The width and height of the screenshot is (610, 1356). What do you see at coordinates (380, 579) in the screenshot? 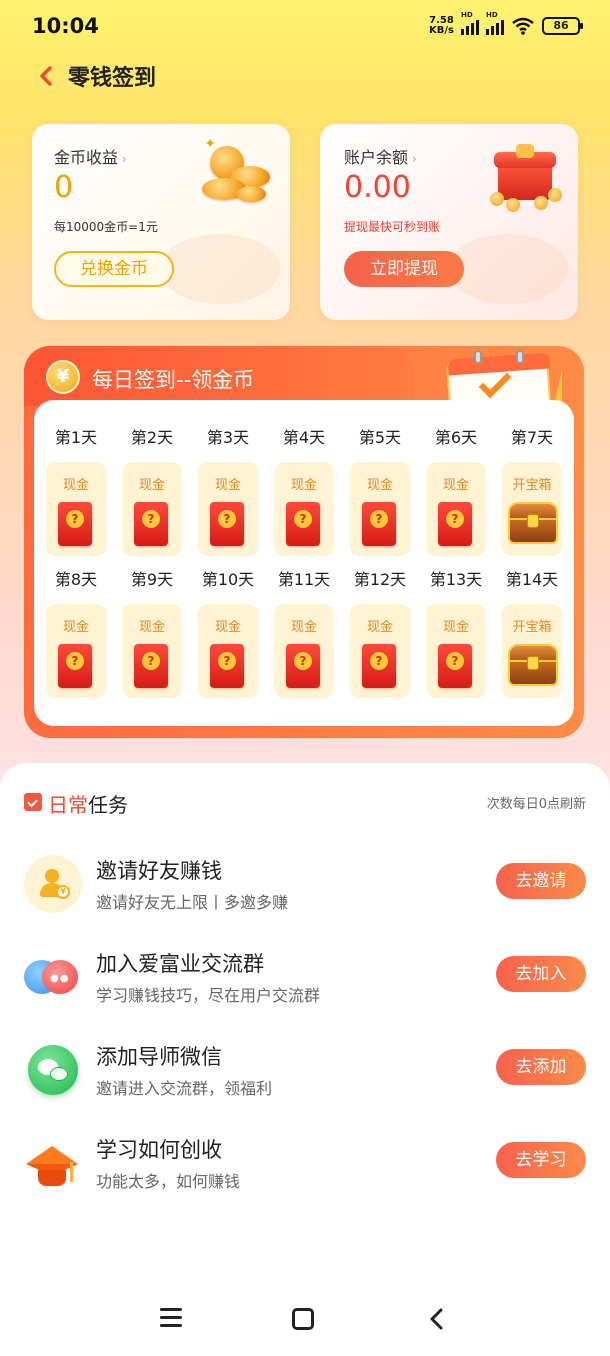
I see `signin-day-label: 第12天` at bounding box center [380, 579].